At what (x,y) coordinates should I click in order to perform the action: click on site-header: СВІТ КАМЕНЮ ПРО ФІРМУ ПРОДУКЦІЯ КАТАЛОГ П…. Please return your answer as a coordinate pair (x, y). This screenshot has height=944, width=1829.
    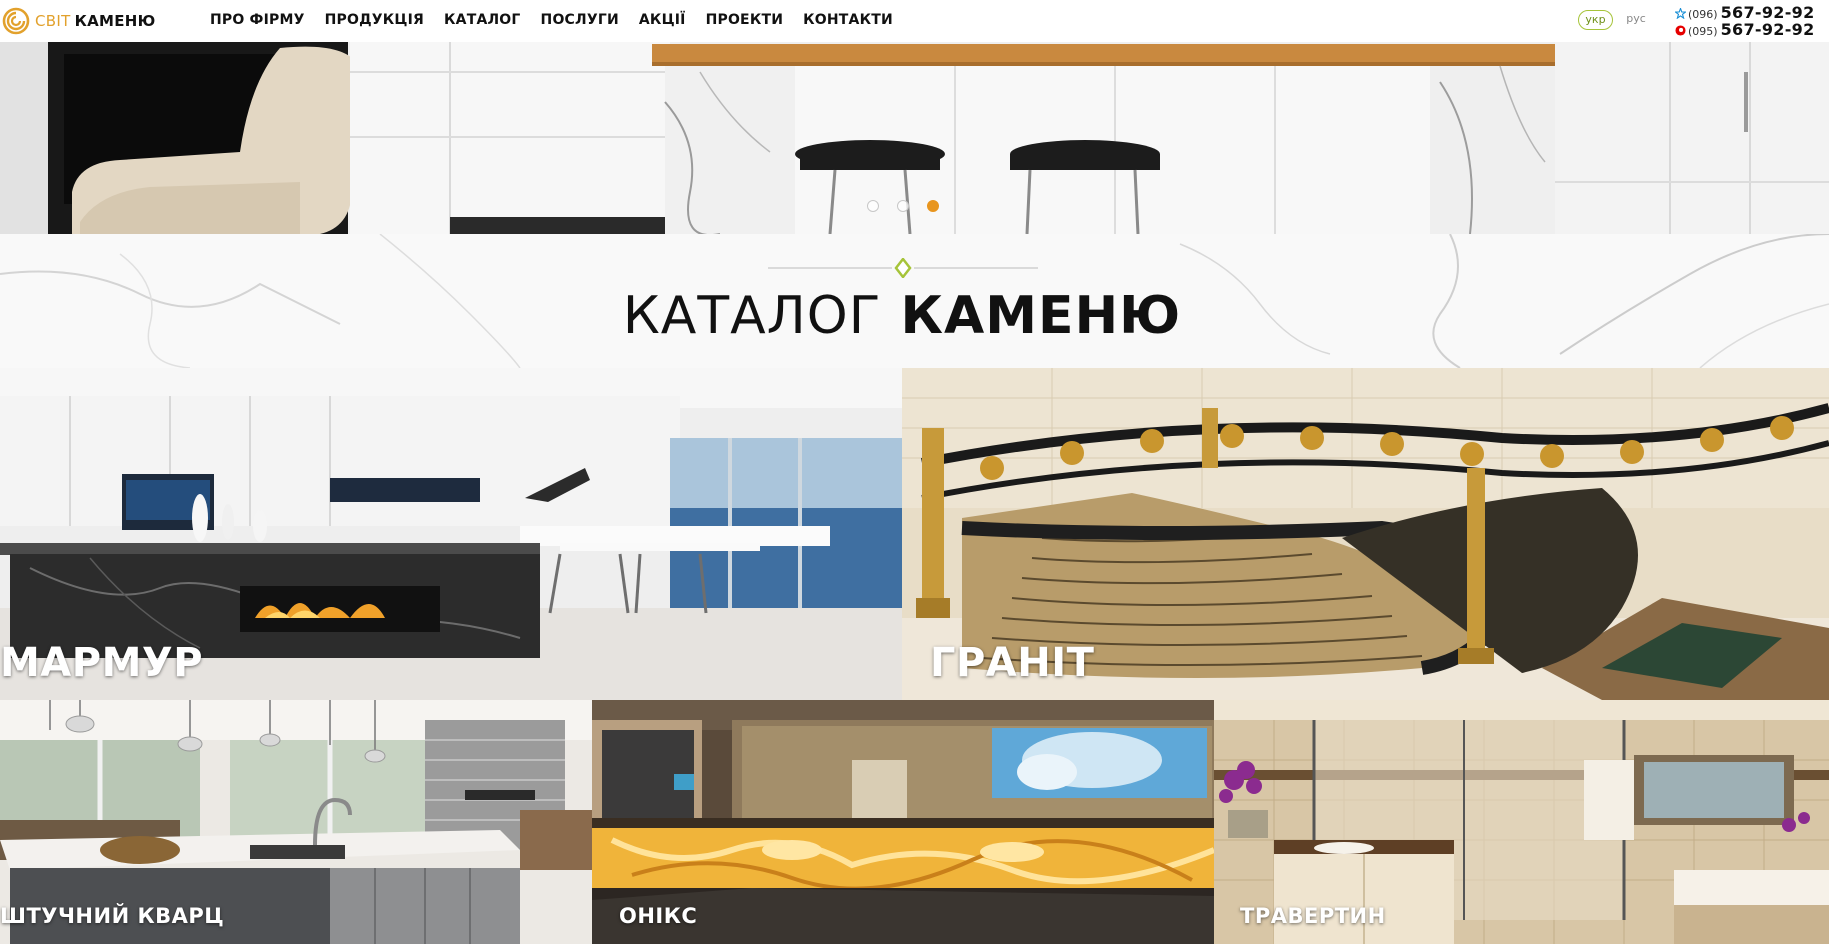
    Looking at the image, I should click on (914, 21).